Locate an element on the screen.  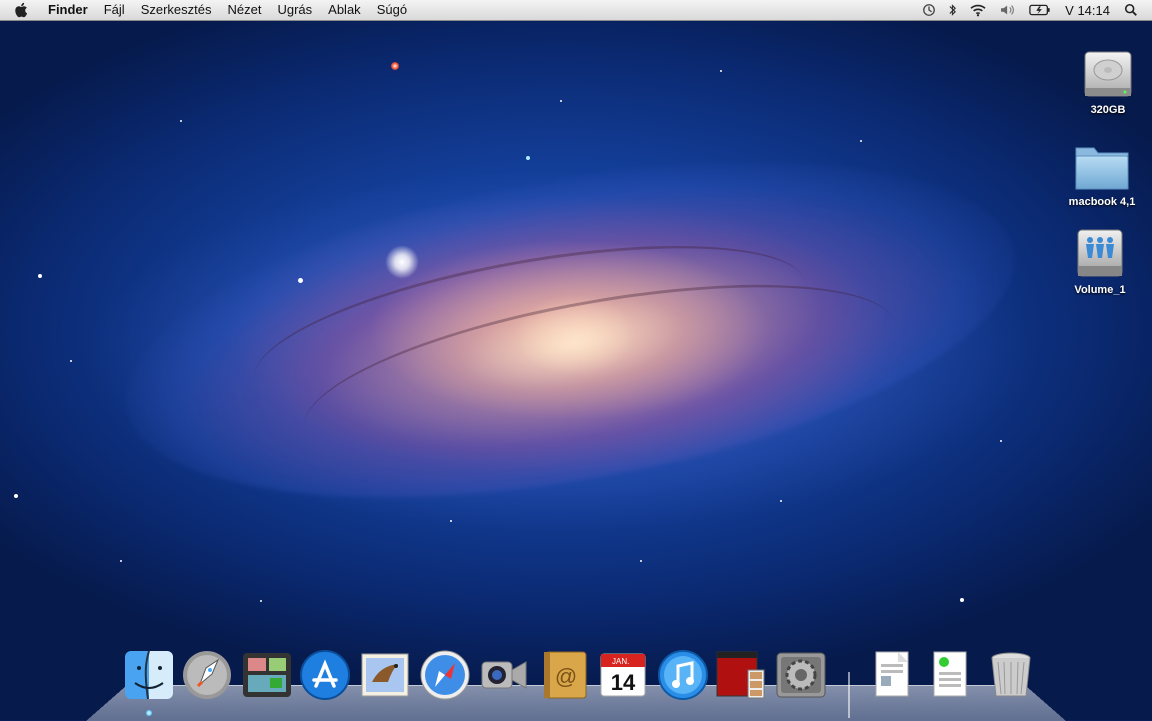
itunes-icon is located at coordinates (683, 675).